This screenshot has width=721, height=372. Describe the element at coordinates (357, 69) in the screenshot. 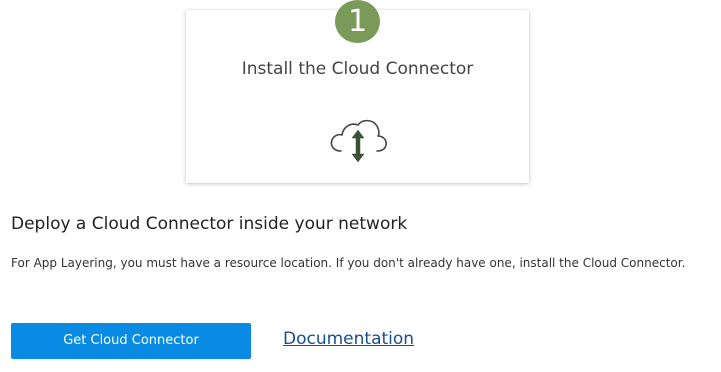

I see `step-card-title: Install the Cloud Connector` at that location.